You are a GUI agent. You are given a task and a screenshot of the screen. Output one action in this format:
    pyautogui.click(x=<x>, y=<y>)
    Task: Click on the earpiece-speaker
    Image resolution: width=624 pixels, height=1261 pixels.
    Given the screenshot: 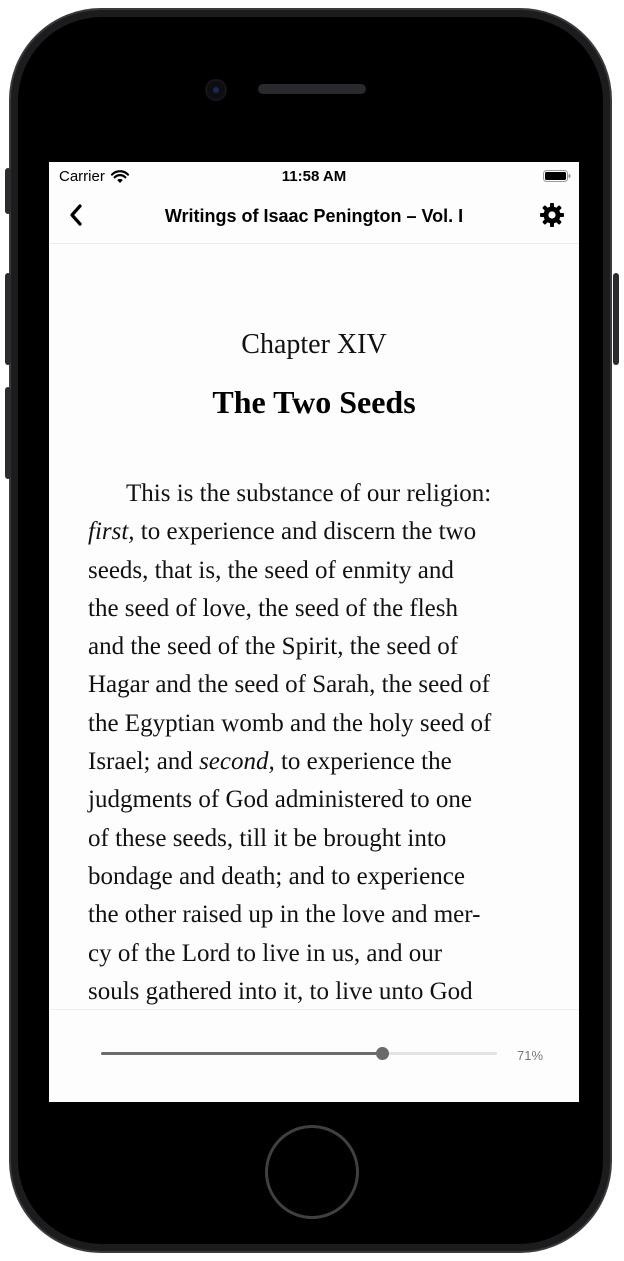 What is the action you would take?
    pyautogui.click(x=312, y=89)
    